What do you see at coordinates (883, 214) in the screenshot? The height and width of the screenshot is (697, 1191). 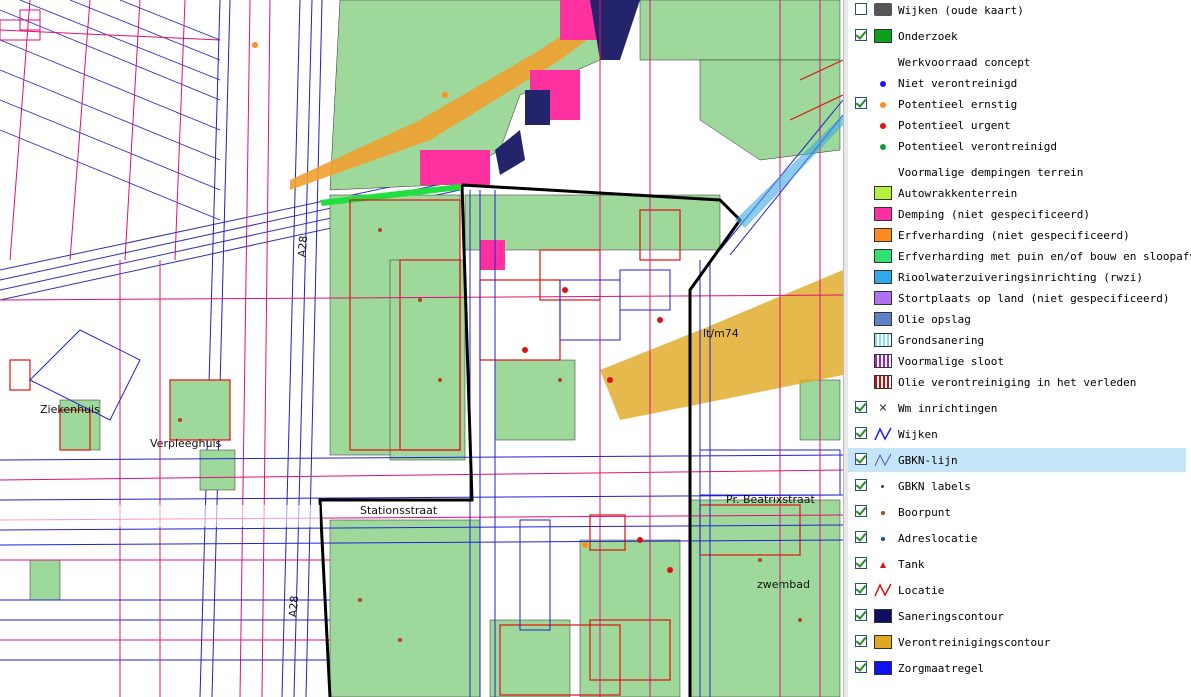 I see `pink-swatch-icon` at bounding box center [883, 214].